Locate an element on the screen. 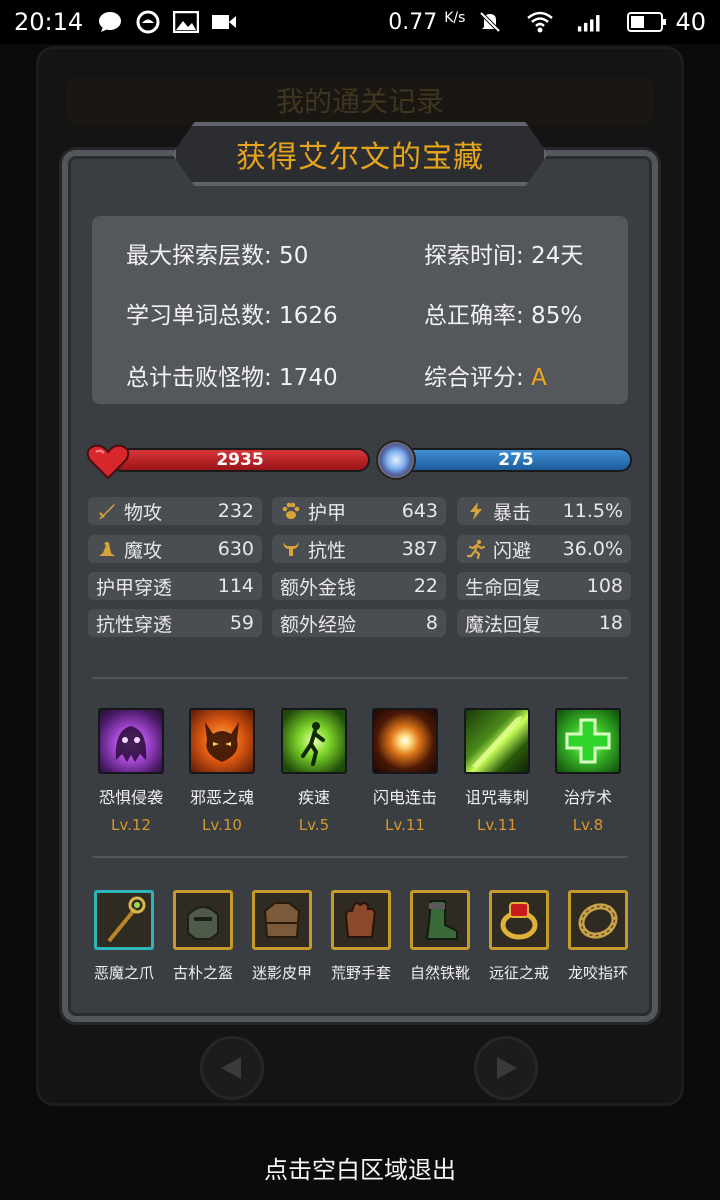 This screenshot has height=1200, width=720. stat-resist-penetration: 抗性穿透 59 is located at coordinates (175, 623).